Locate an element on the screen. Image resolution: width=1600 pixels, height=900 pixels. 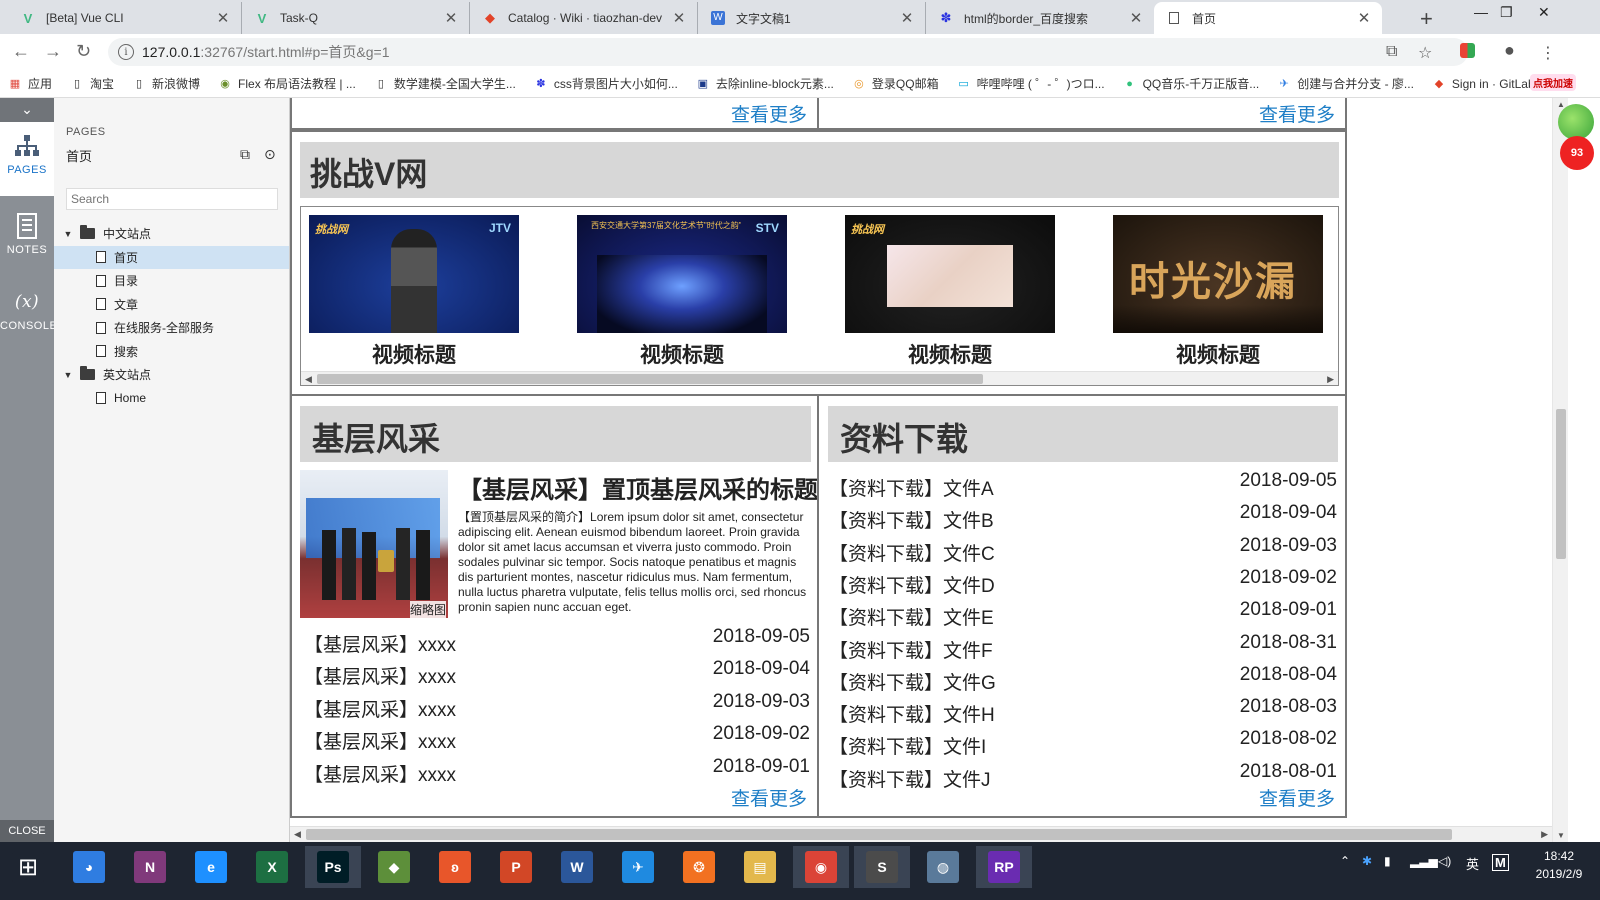
bookmark-item: ▯ 新浪微博 is located at coordinates (166, 83).